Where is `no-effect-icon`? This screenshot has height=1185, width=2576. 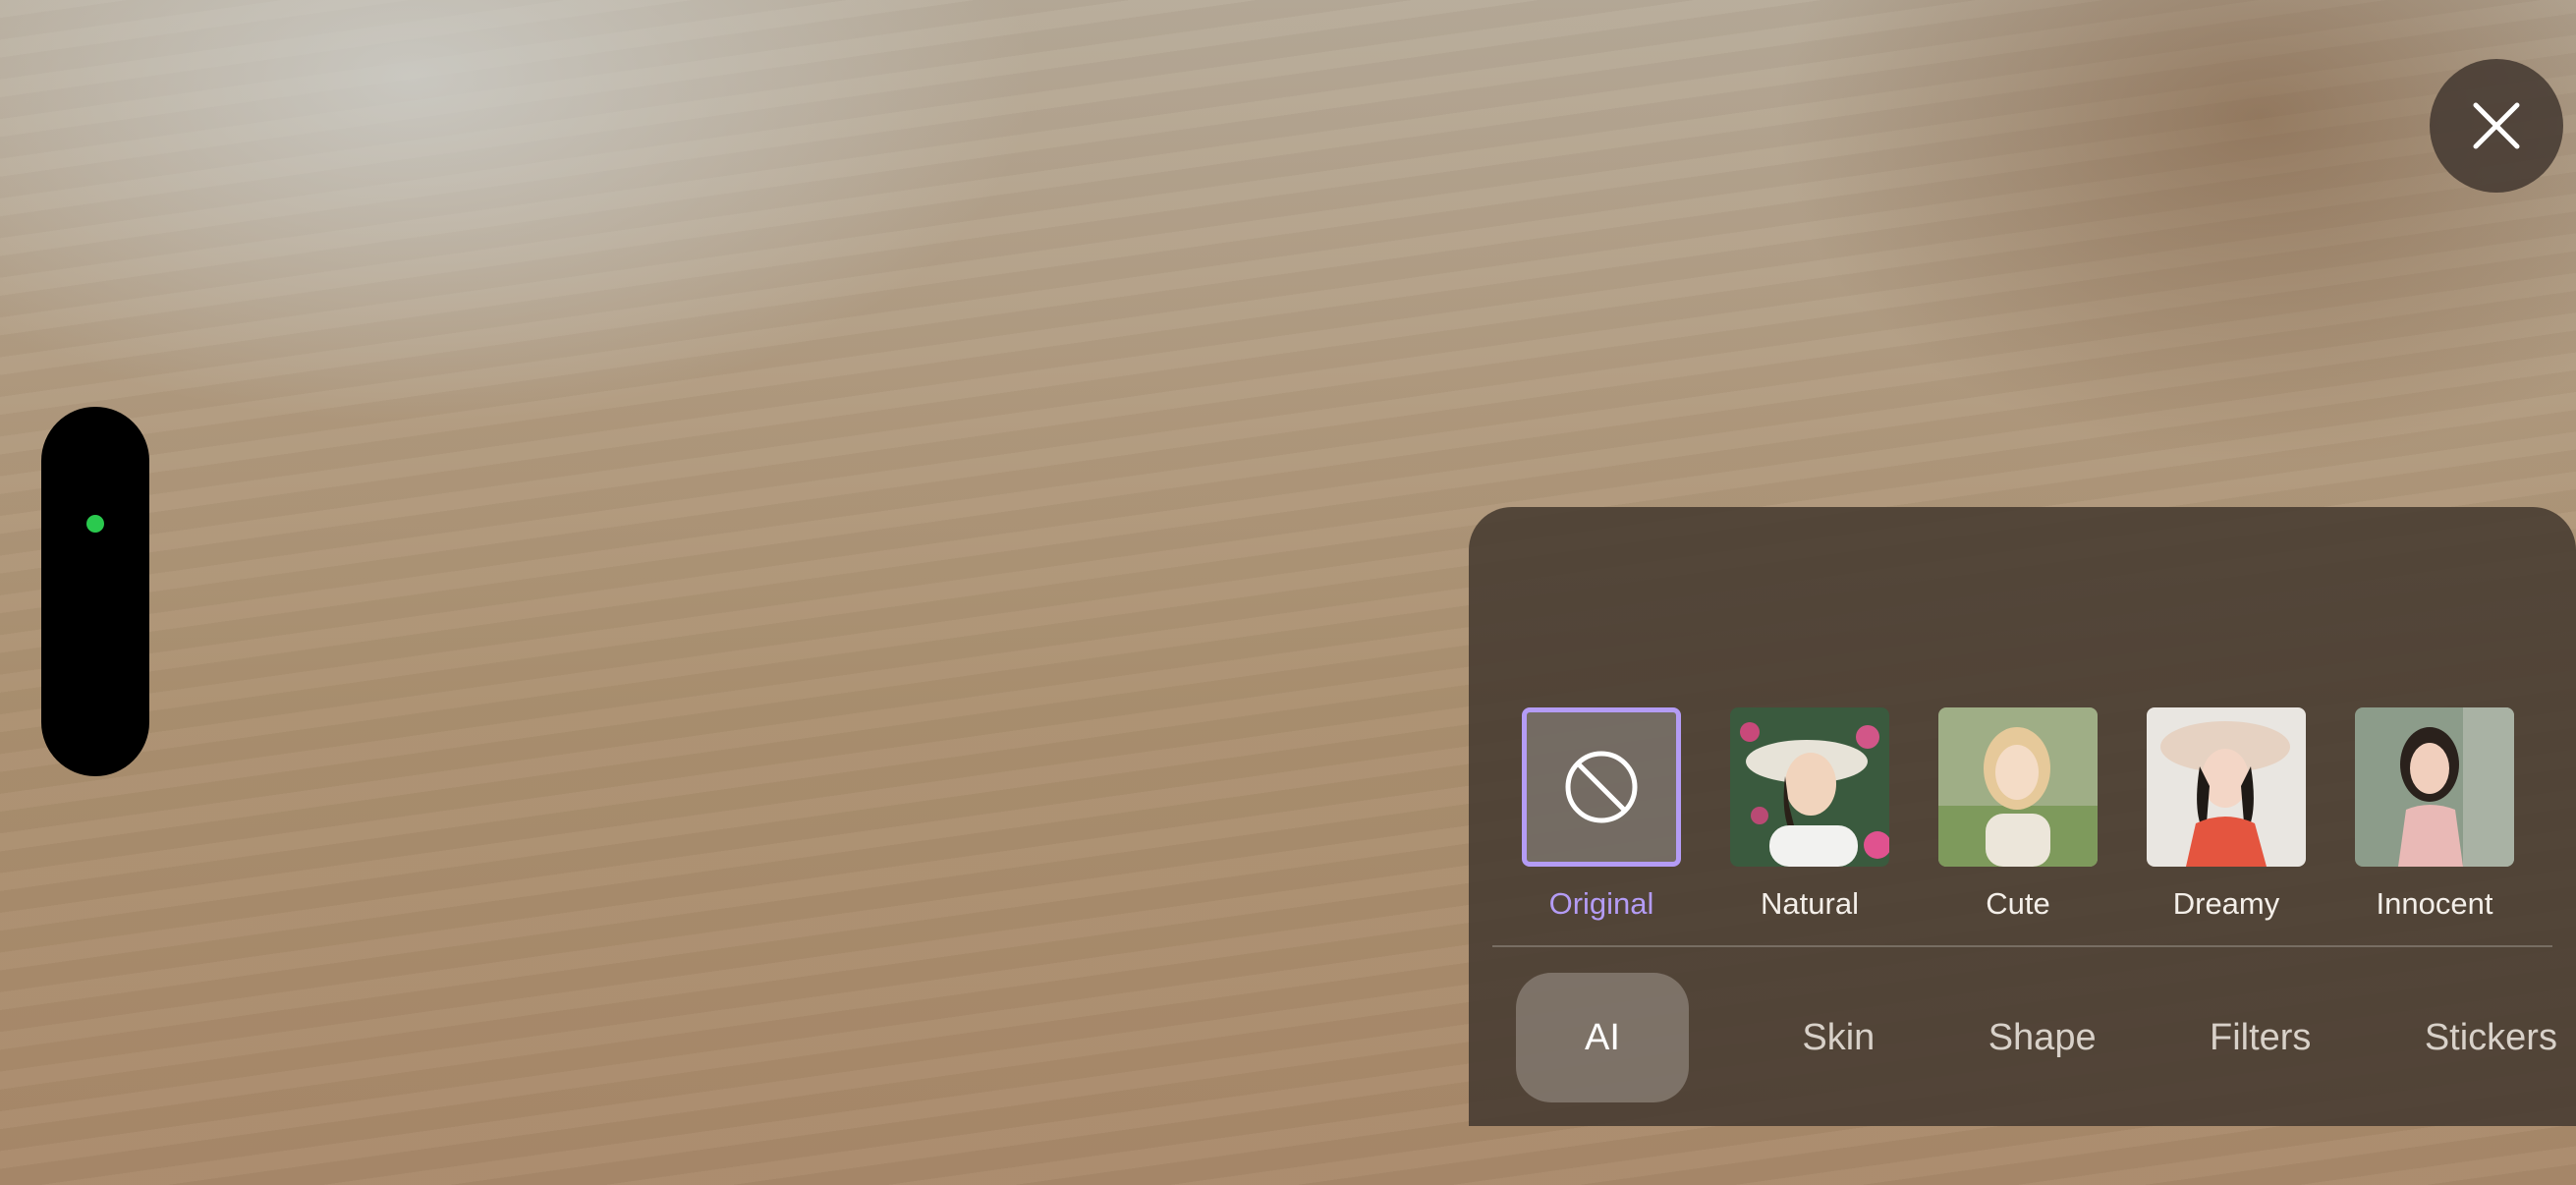 no-effect-icon is located at coordinates (1601, 787).